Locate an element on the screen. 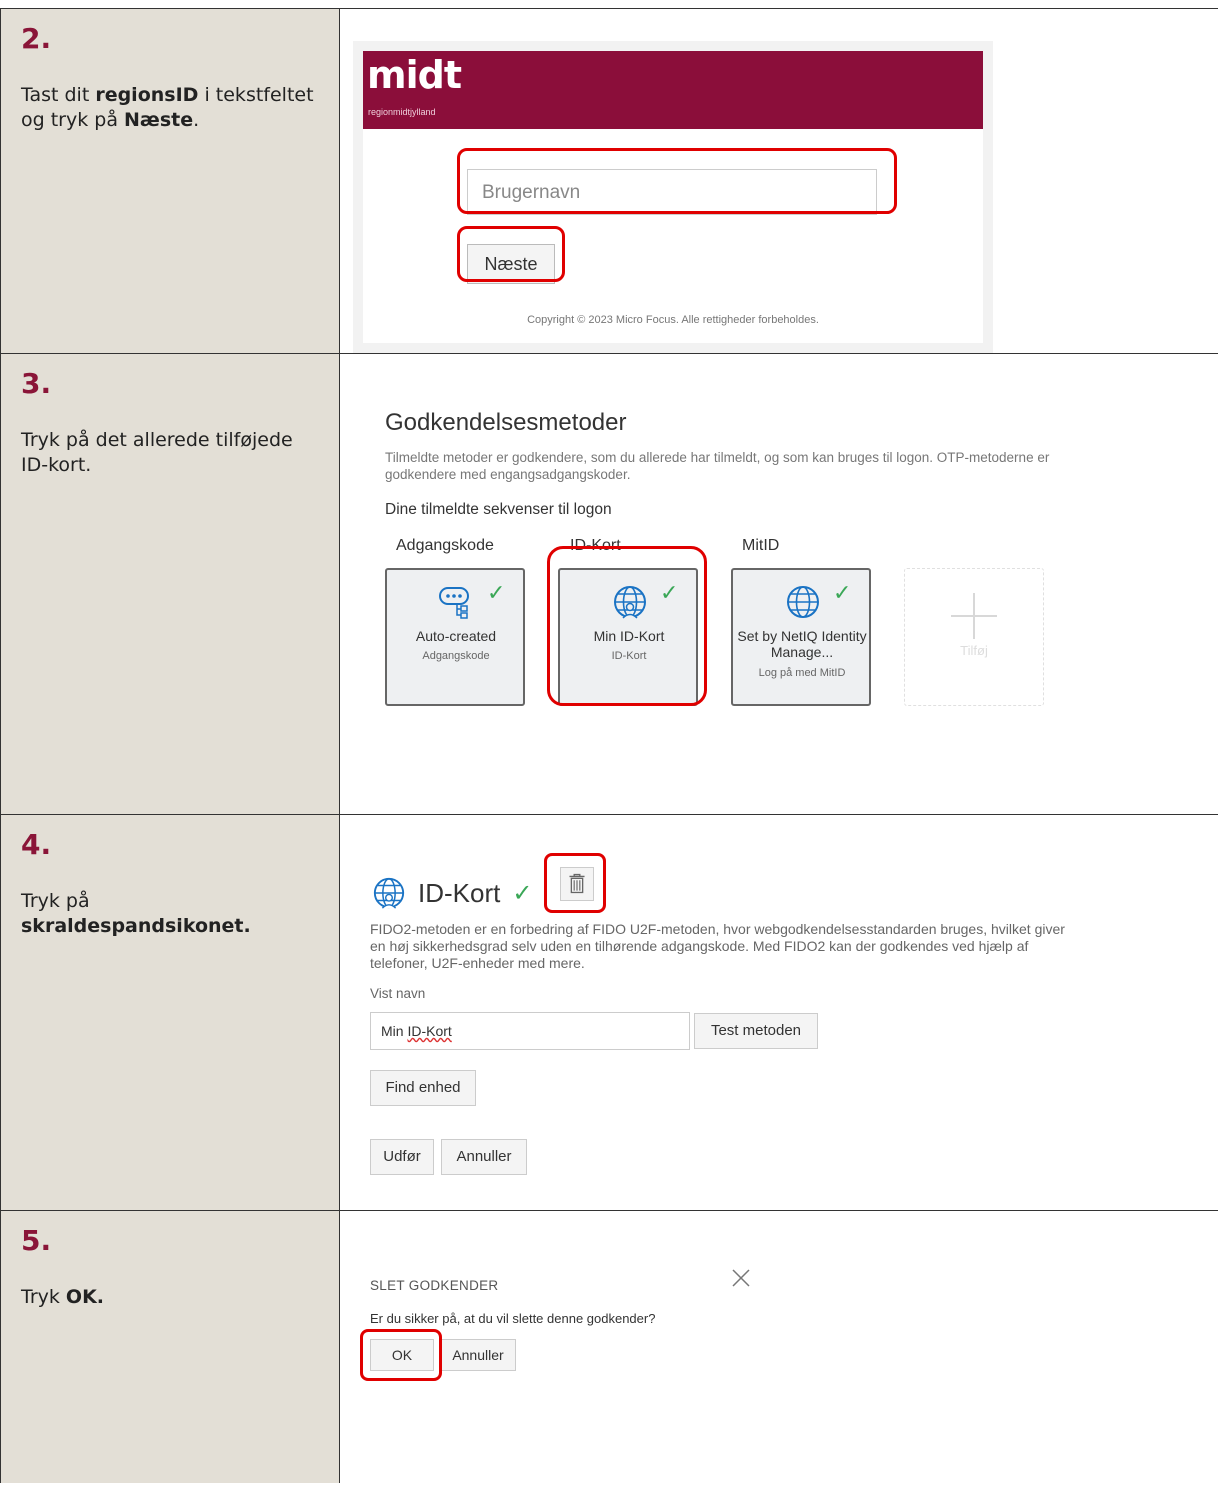 This screenshot has height=1494, width=1218. test-method-button: Test metoden is located at coordinates (756, 1031).